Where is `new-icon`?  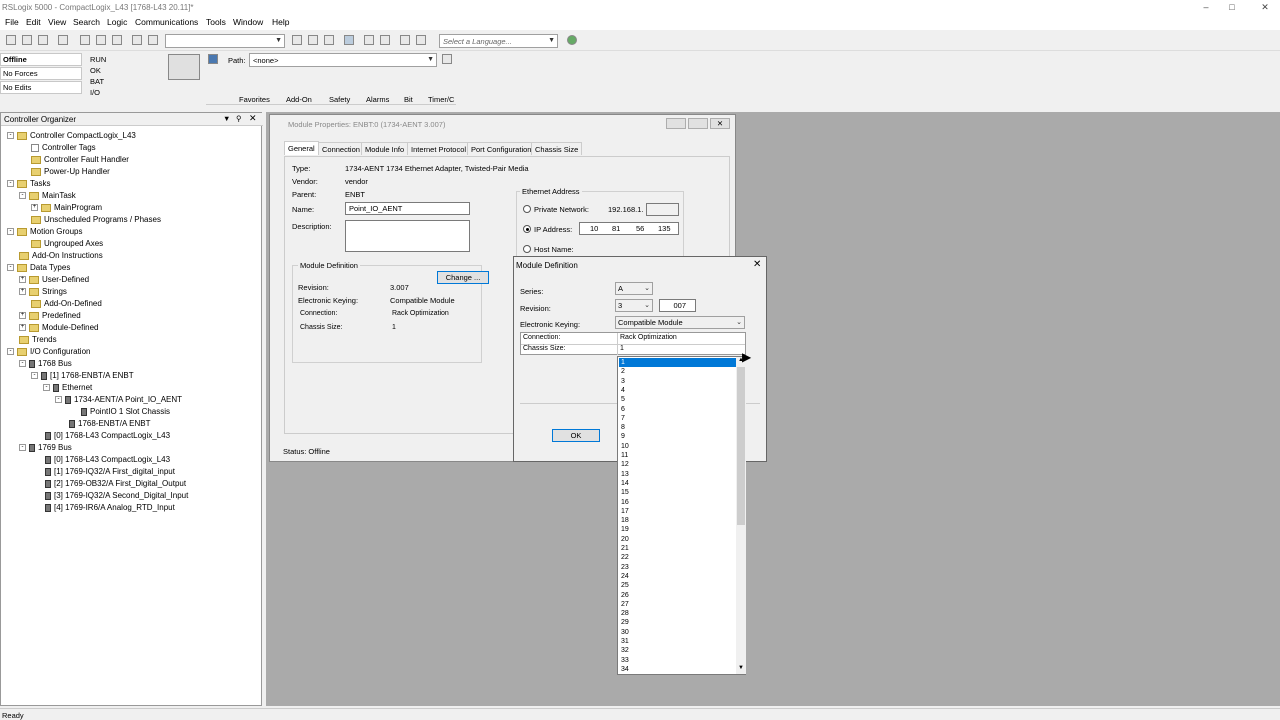
new-icon is located at coordinates (11, 40).